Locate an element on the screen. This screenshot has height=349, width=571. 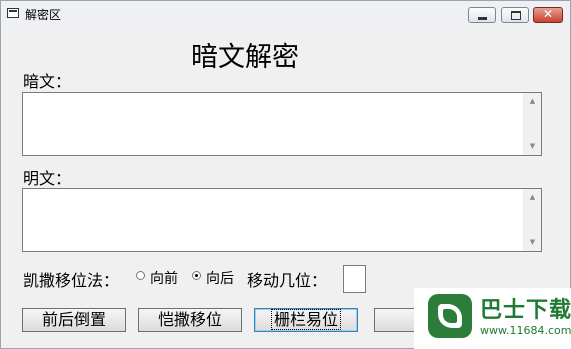
shift-count-label: 移动几位： is located at coordinates (287, 280).